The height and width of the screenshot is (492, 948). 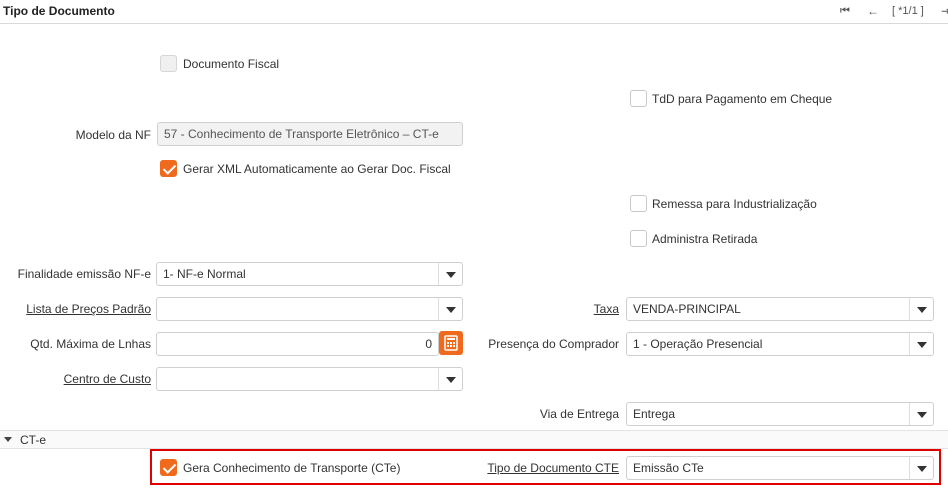 What do you see at coordinates (474, 12) in the screenshot?
I see `window-header: Tipo de Documento ⏮ ← [ *1/1 ] ⇥` at bounding box center [474, 12].